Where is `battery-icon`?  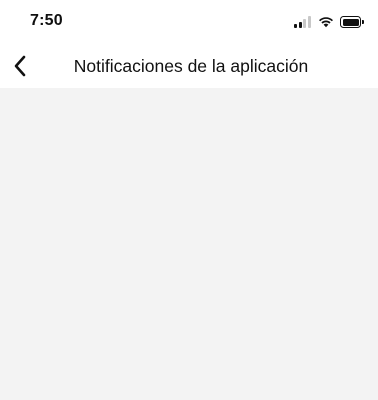
battery-icon is located at coordinates (352, 22).